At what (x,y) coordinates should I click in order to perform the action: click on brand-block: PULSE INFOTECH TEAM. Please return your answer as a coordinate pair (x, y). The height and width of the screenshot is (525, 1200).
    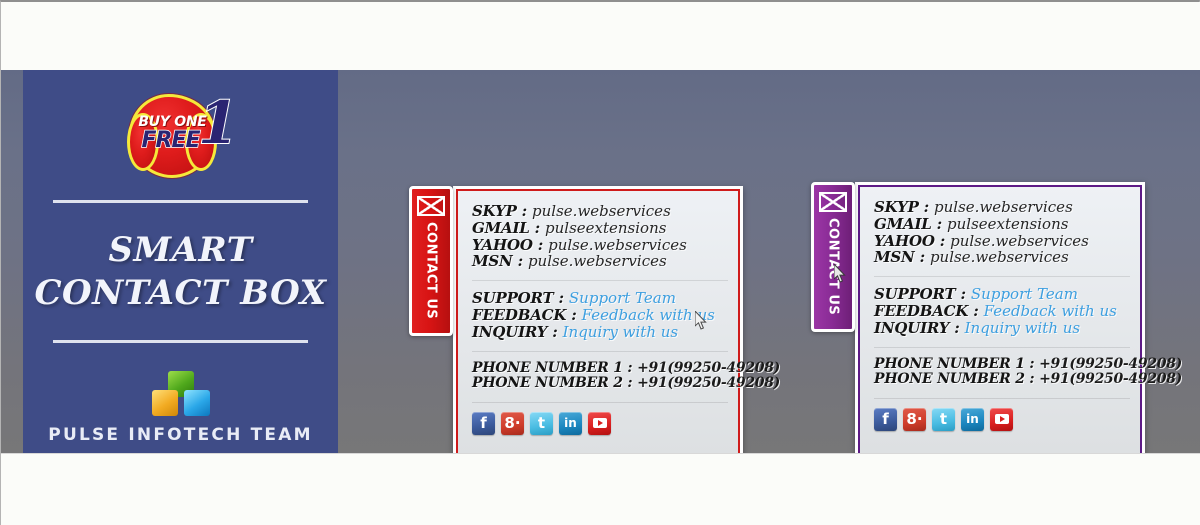
    Looking at the image, I should click on (180, 408).